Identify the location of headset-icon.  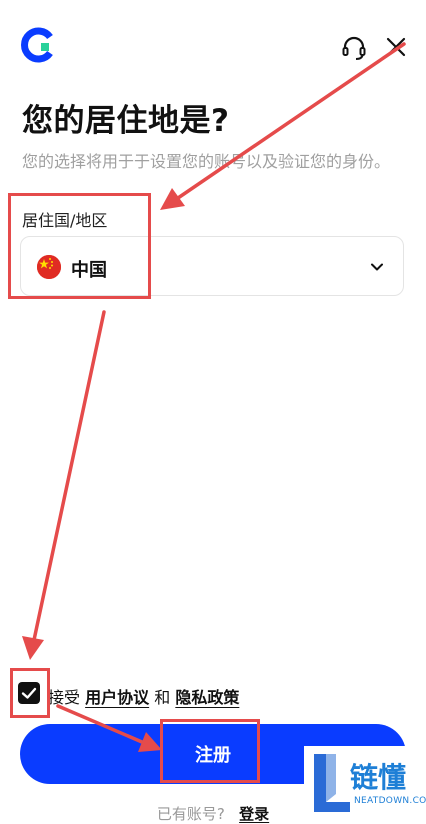
(354, 48).